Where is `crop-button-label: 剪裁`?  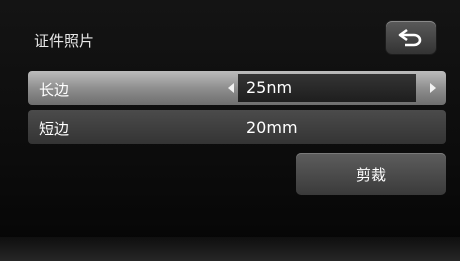
crop-button-label: 剪裁 is located at coordinates (370, 175).